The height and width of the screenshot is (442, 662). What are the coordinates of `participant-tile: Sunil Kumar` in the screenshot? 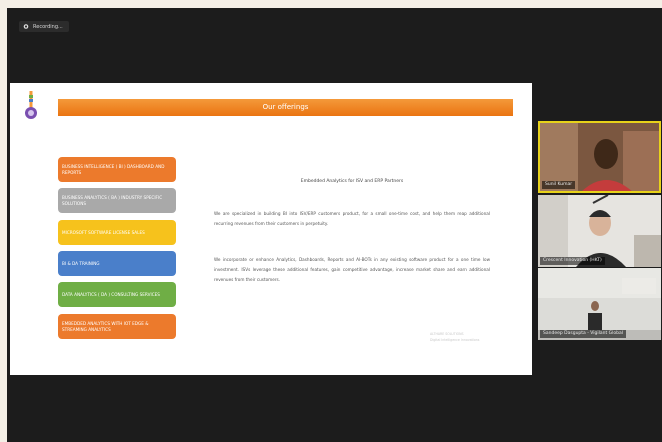 It's located at (599, 157).